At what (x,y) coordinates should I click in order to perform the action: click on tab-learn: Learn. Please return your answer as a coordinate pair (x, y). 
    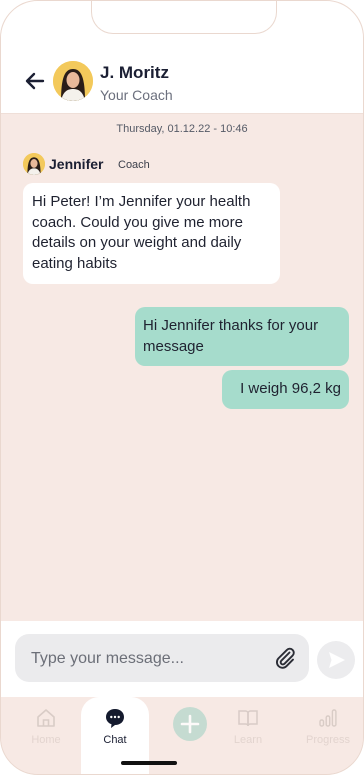
    Looking at the image, I should click on (248, 726).